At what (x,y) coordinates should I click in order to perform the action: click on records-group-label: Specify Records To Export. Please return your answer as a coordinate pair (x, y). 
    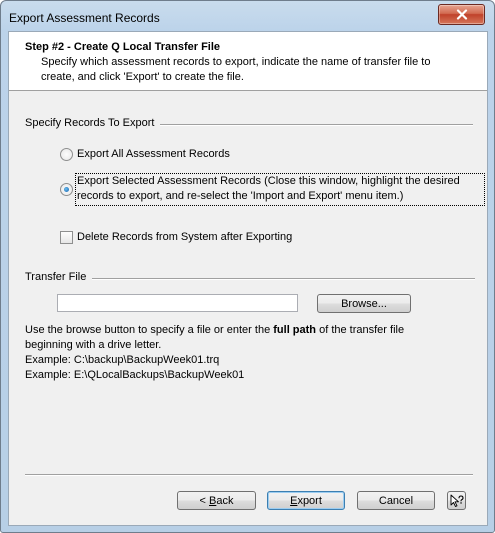
    Looking at the image, I should click on (93, 123).